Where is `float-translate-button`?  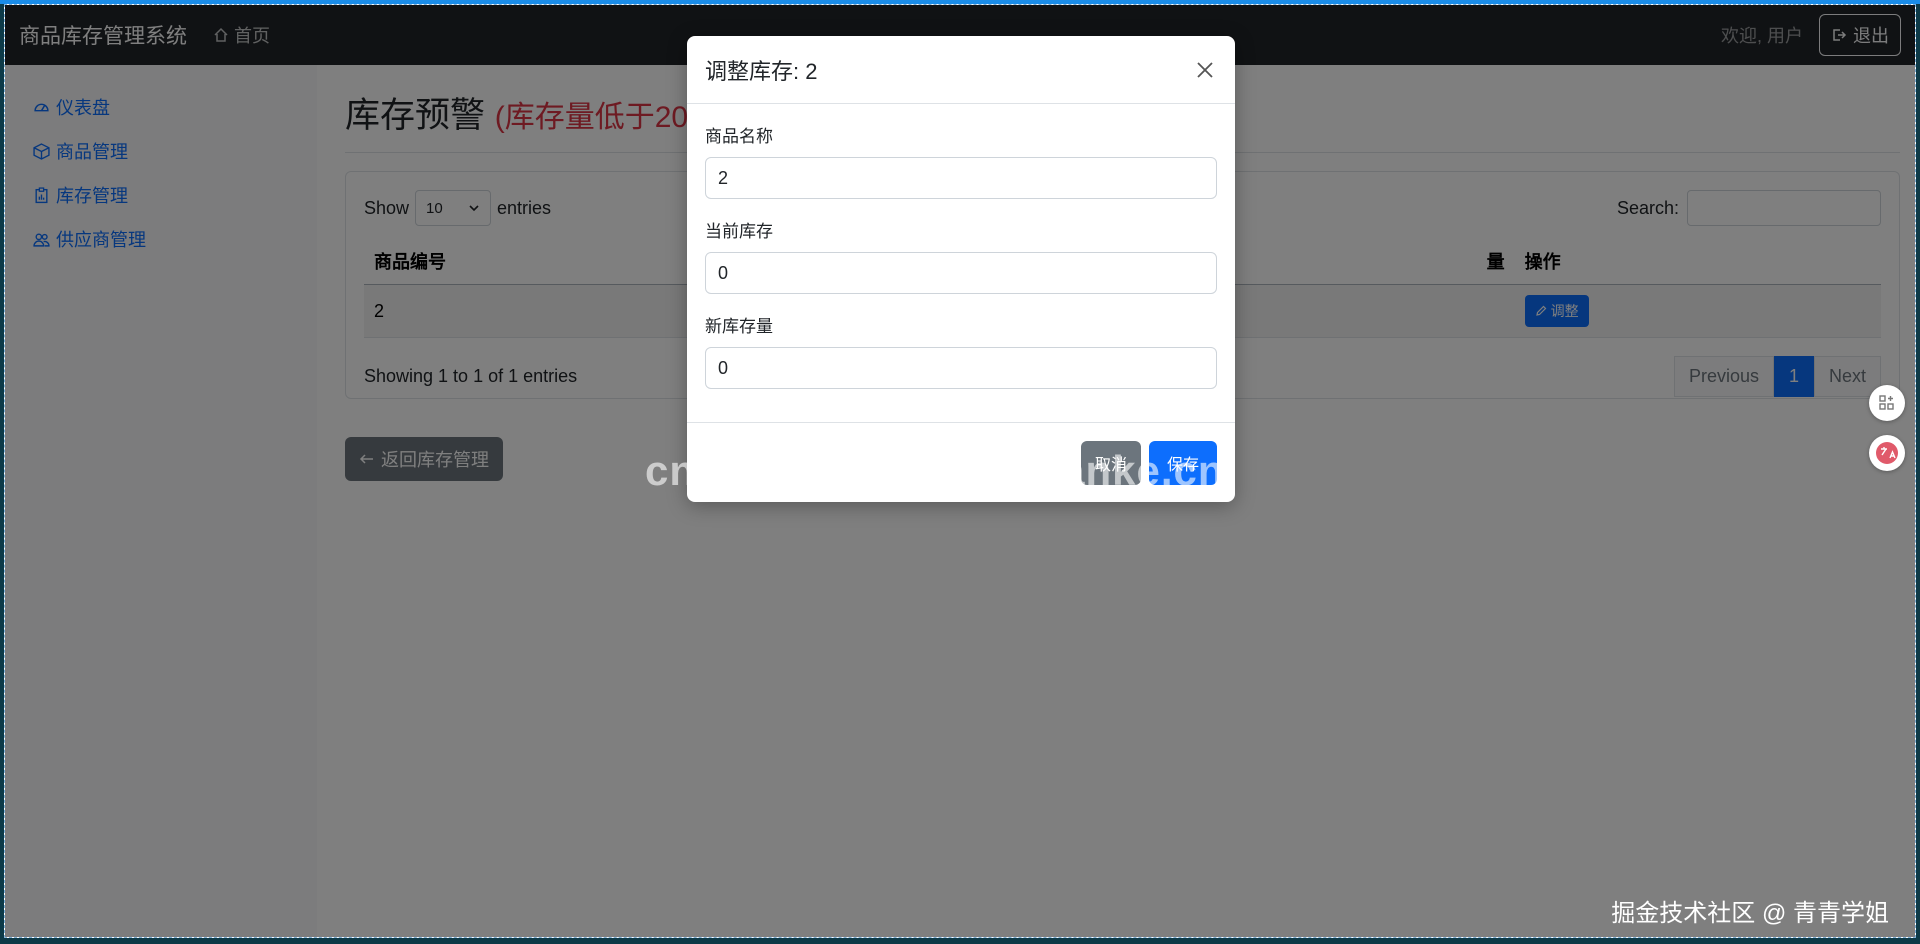
float-translate-button is located at coordinates (1887, 453).